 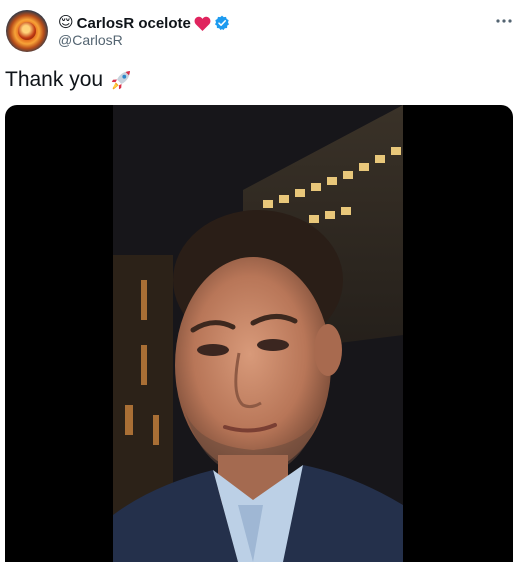 I want to click on author-name-row: 😌 CarlosR ocelote, so click(x=144, y=23).